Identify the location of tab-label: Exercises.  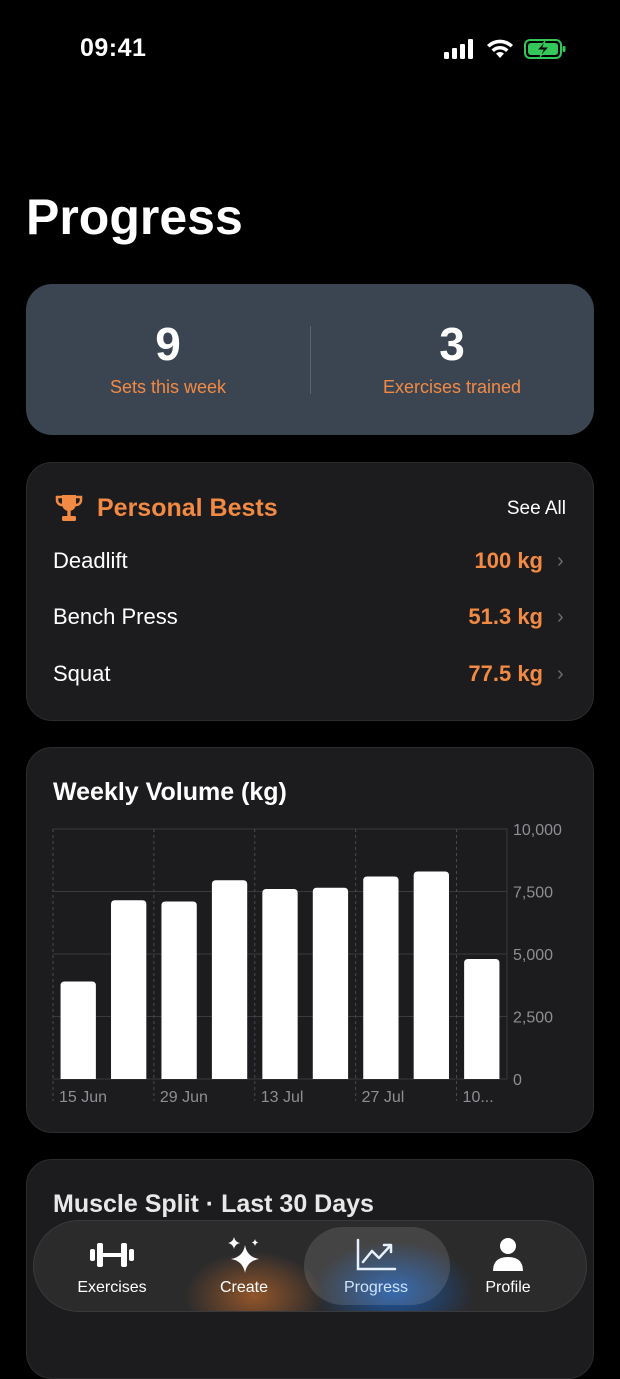
(112, 1287).